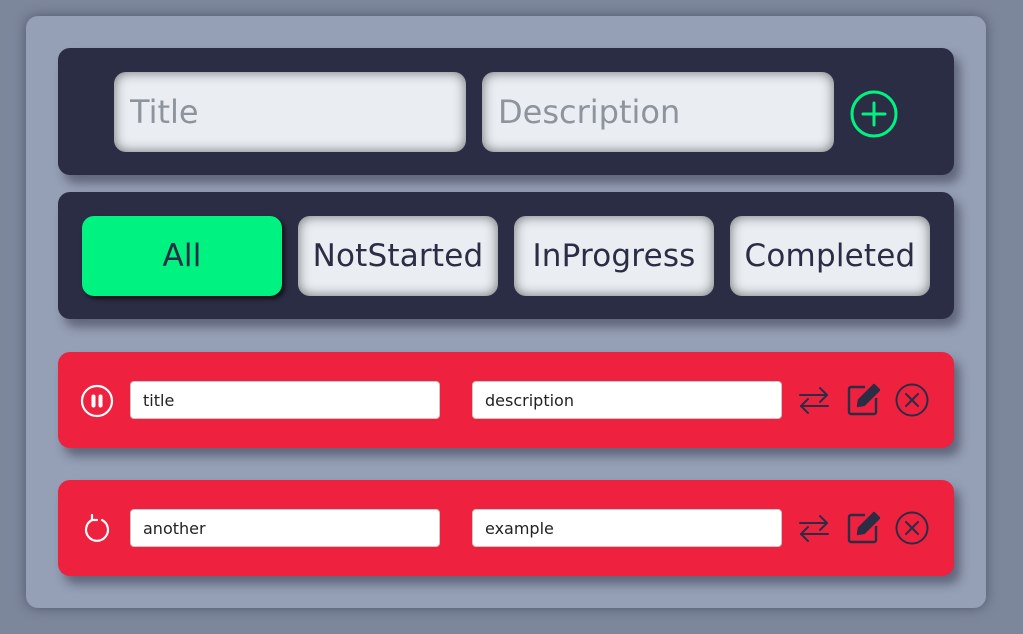 The width and height of the screenshot is (1023, 634). I want to click on filter-label: Completed, so click(830, 256).